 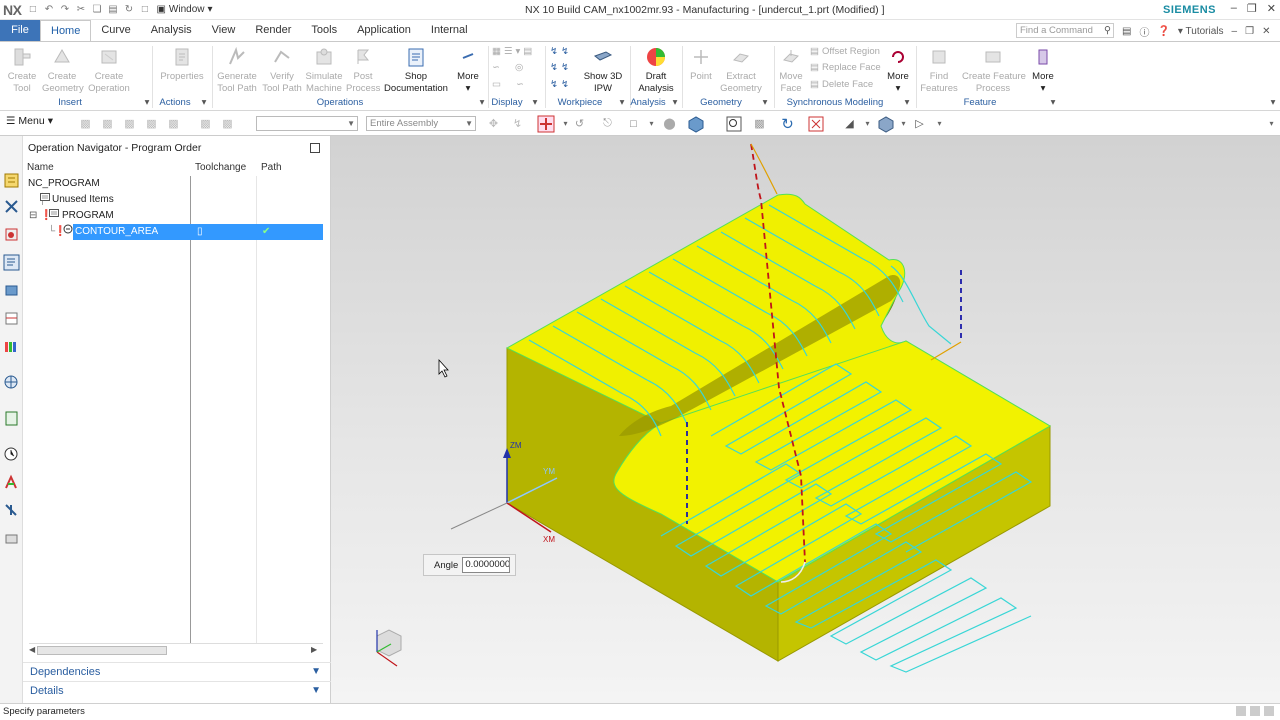 I want to click on snap3-icon: ⎋, so click(x=607, y=123).